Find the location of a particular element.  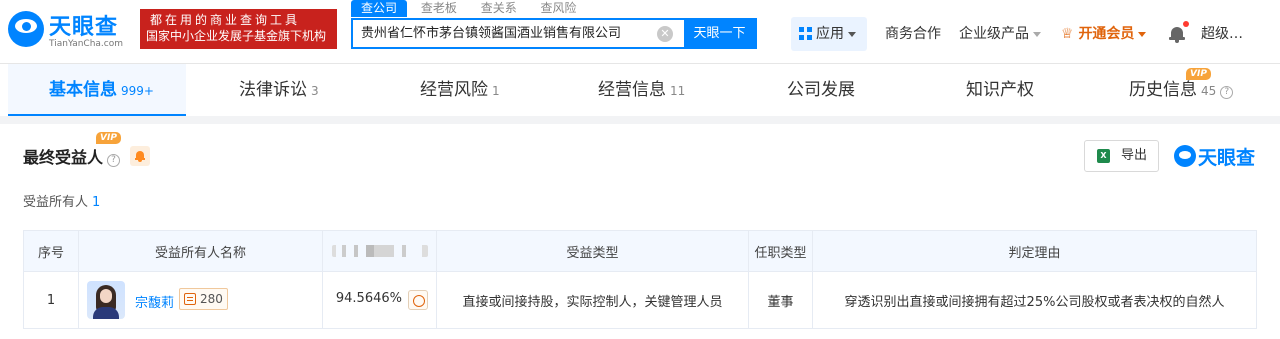

tab-label: 经营信息 is located at coordinates (632, 90).